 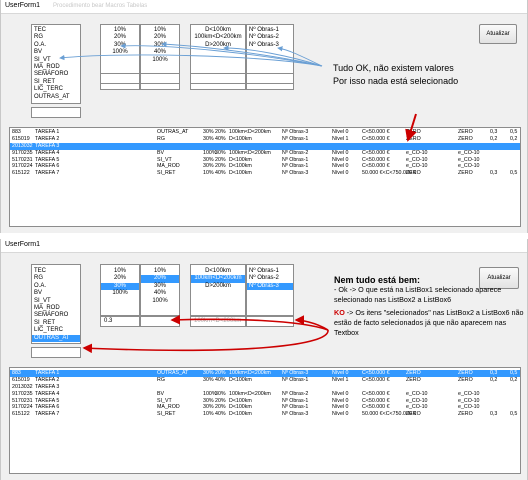 I want to click on listbox4: D<100km 100km<D<200km D>200km, so click(x=218, y=290).